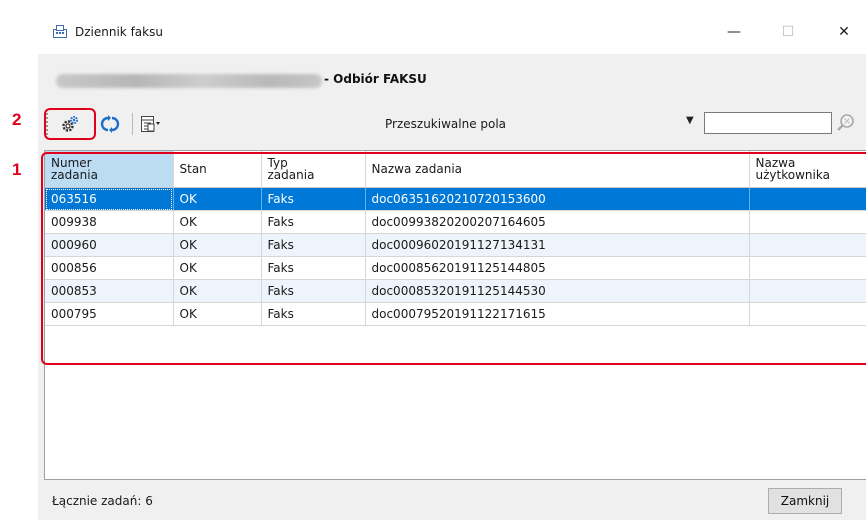 The width and height of the screenshot is (866, 520). What do you see at coordinates (452, 32) in the screenshot?
I see `title-bar: Dziennik faksu — ☐ ✕` at bounding box center [452, 32].